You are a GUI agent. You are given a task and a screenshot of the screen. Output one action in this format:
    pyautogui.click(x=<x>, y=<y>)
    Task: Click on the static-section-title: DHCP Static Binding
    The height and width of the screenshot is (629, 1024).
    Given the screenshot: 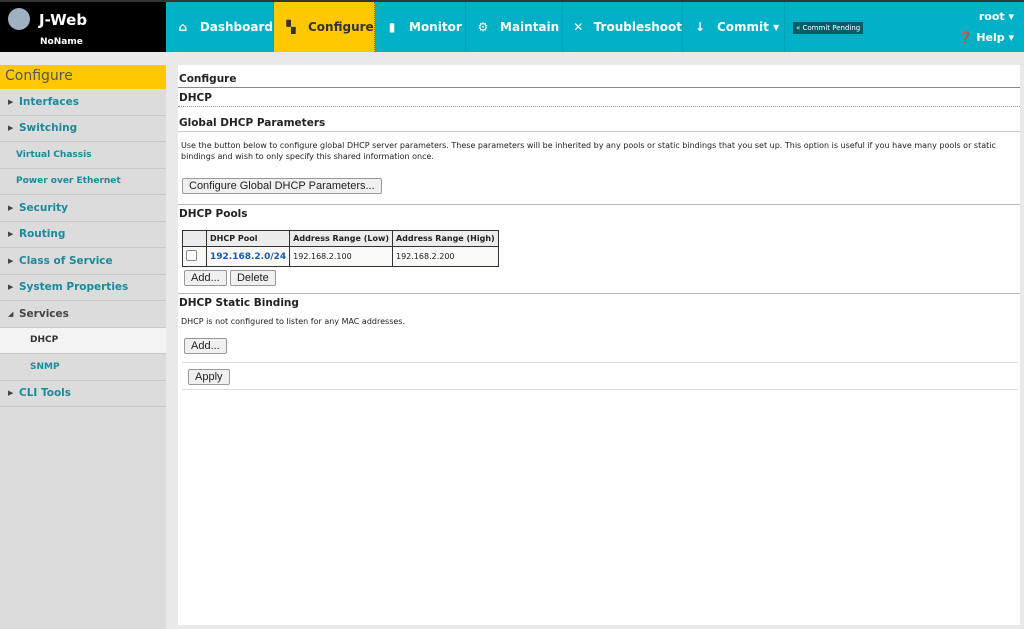 What is the action you would take?
    pyautogui.click(x=239, y=303)
    